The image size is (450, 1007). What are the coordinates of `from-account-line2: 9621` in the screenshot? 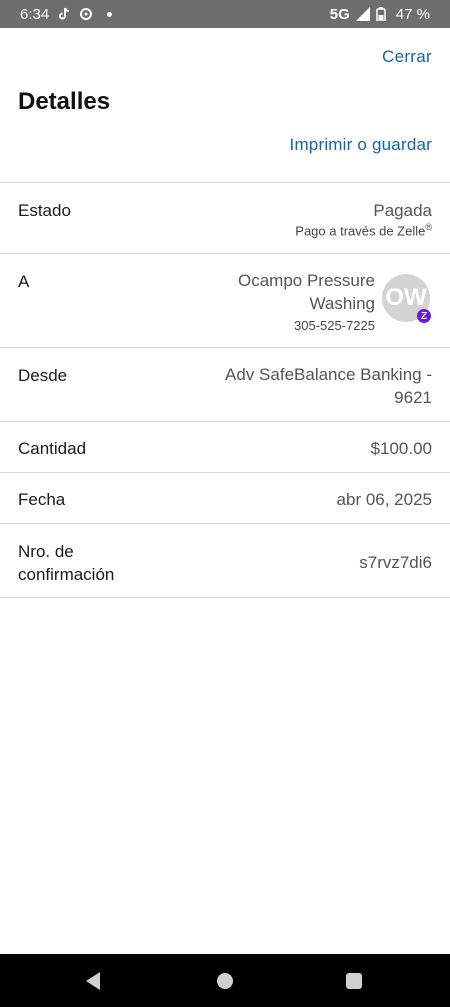 It's located at (413, 397).